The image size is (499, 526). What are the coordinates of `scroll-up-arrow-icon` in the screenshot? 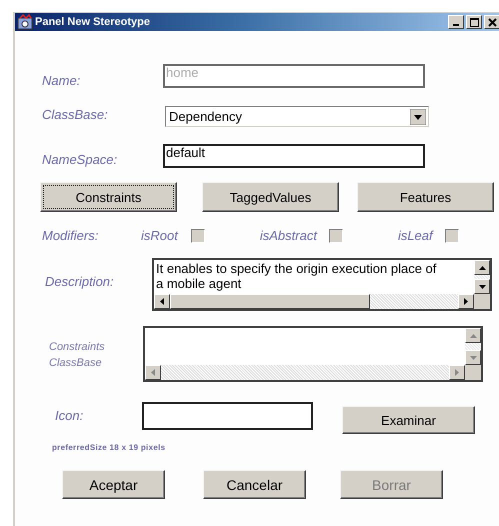 It's located at (482, 268).